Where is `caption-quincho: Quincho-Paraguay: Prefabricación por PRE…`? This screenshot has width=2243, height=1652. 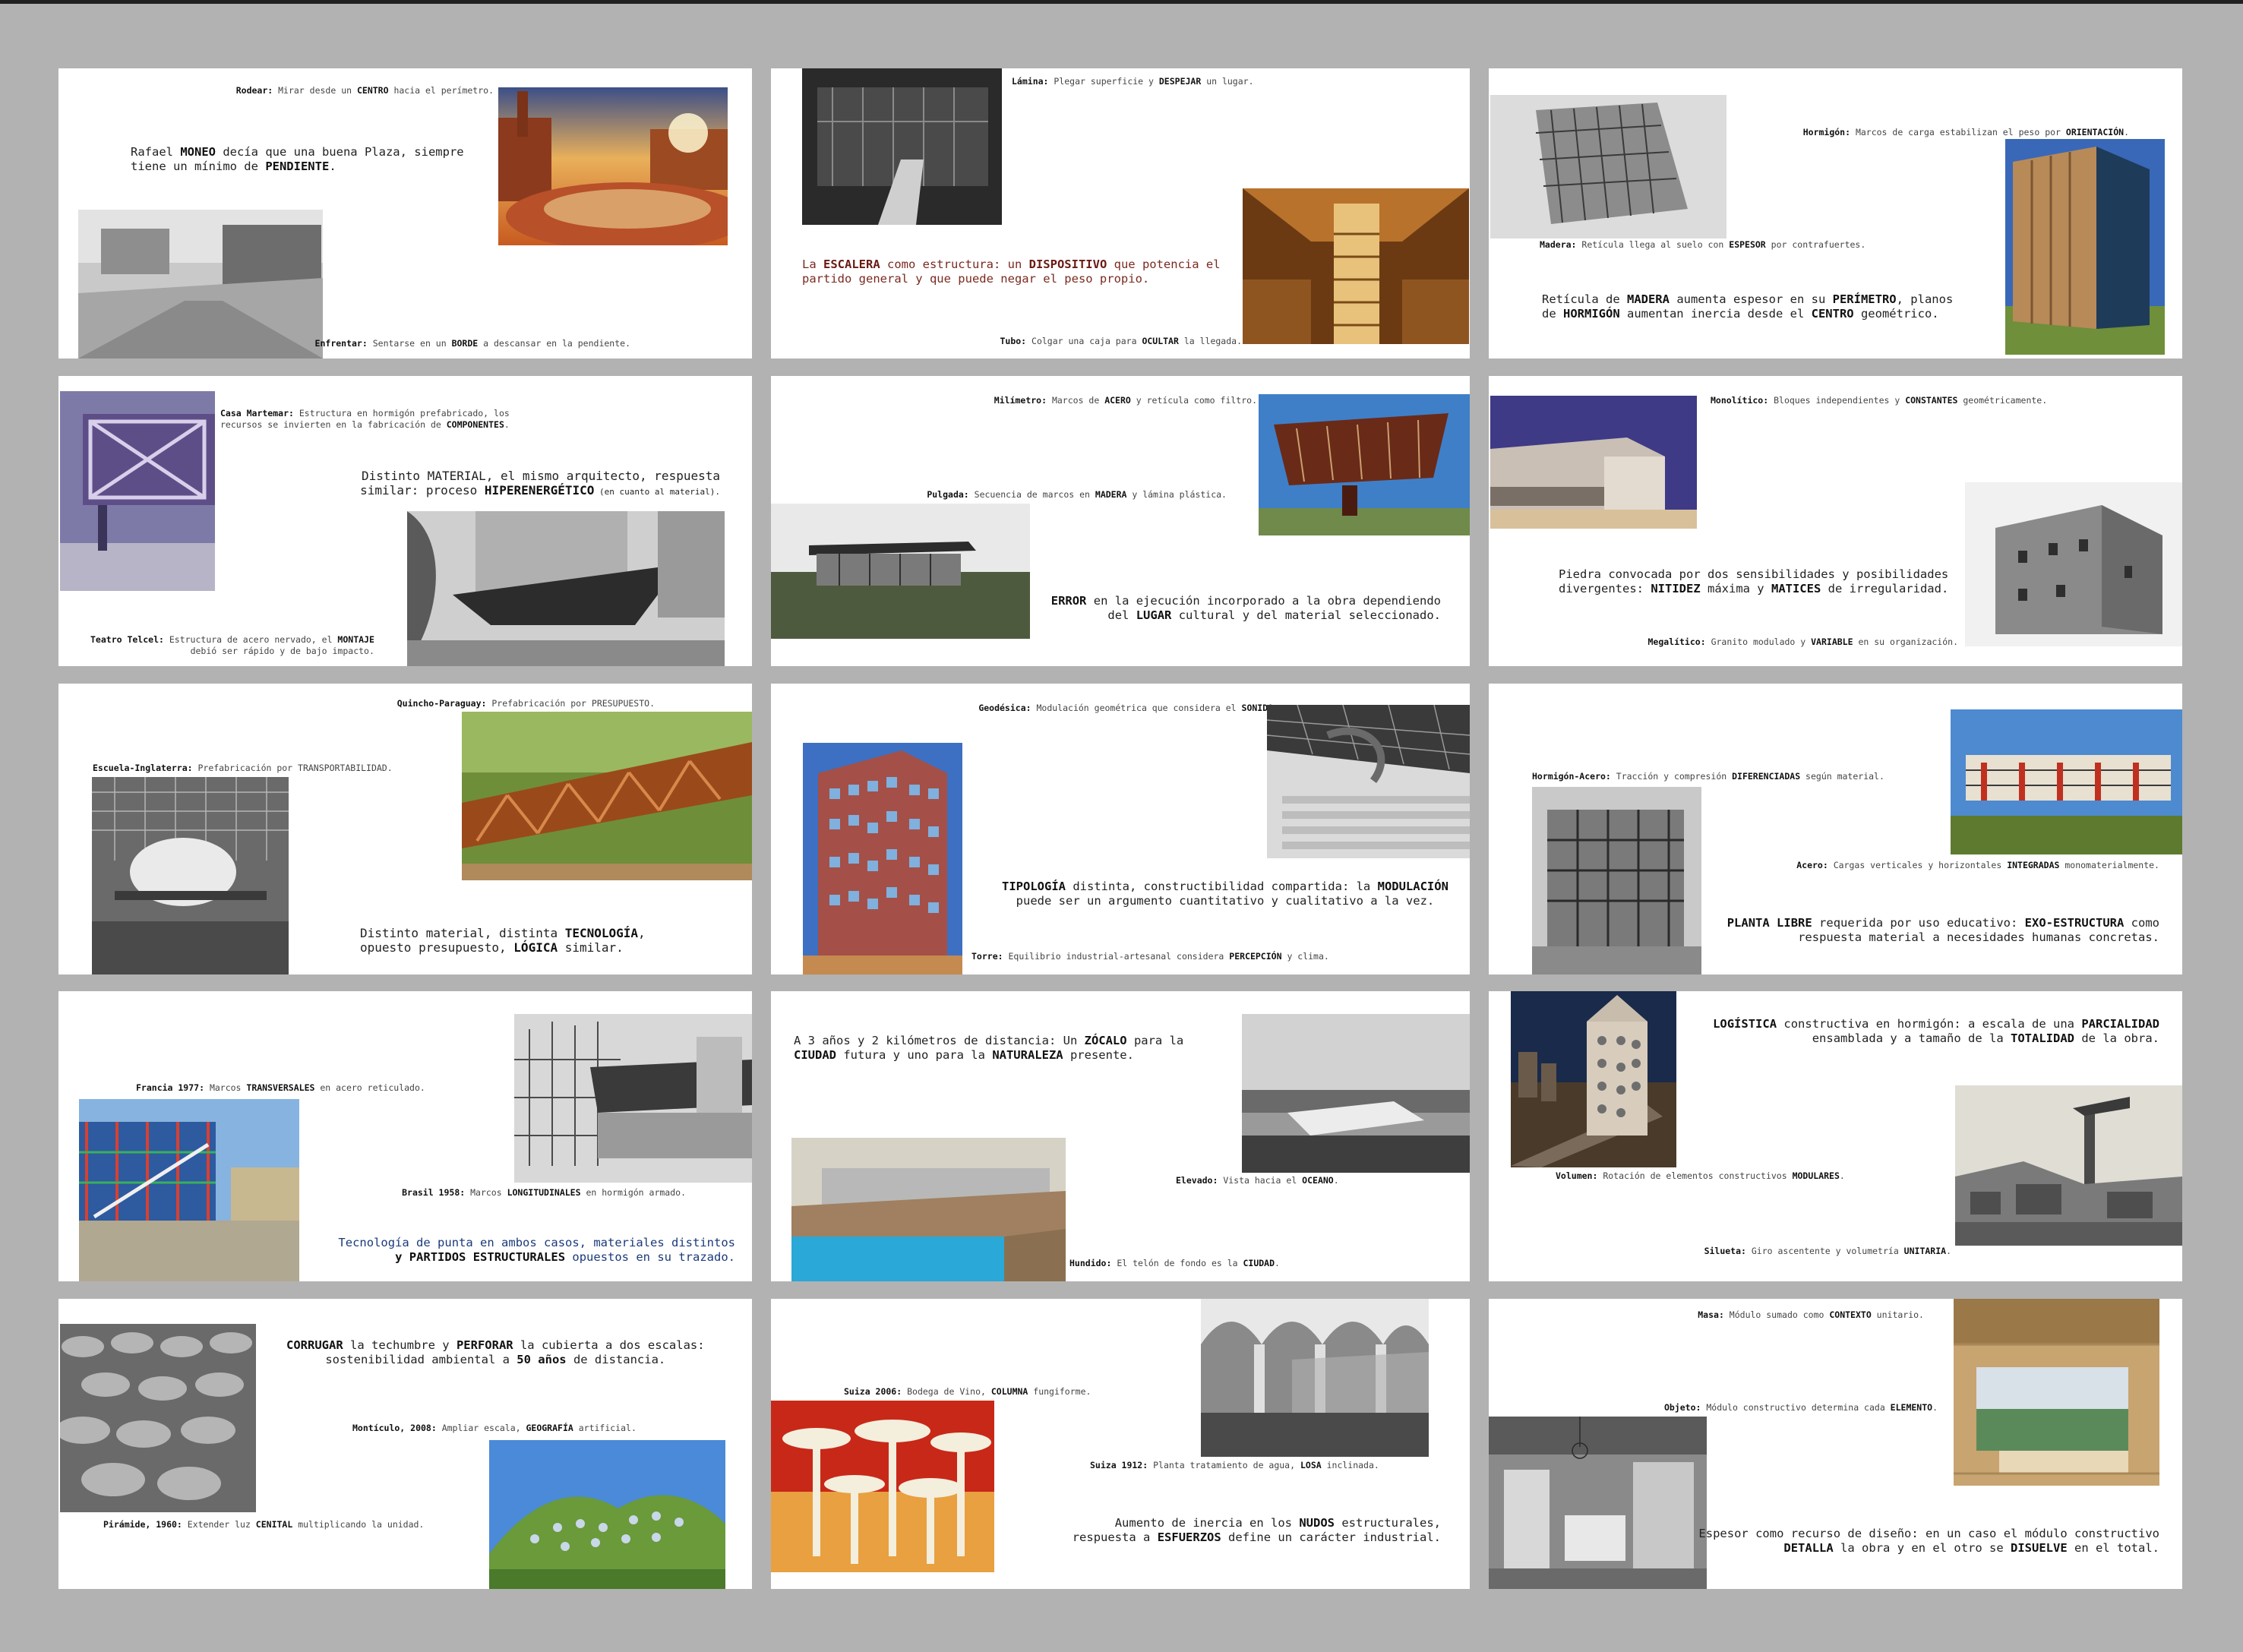
caption-quincho: Quincho-Paraguay: Prefabricación por PRE… is located at coordinates (525, 703).